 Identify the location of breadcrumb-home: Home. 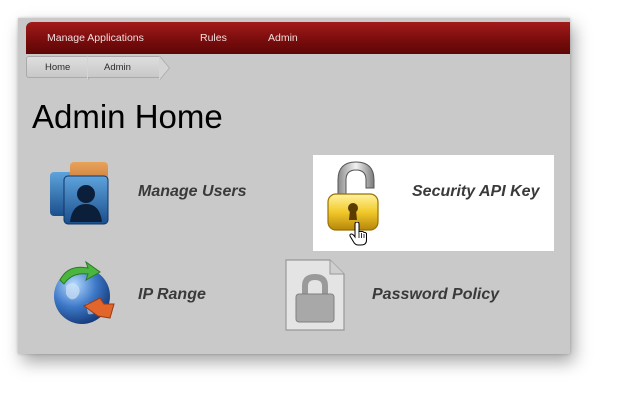
(57, 67).